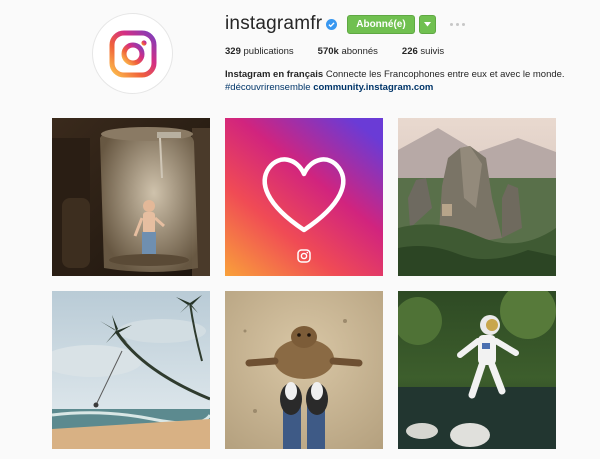 Image resolution: width=600 pixels, height=459 pixels. I want to click on caret-down-icon, so click(427, 23).